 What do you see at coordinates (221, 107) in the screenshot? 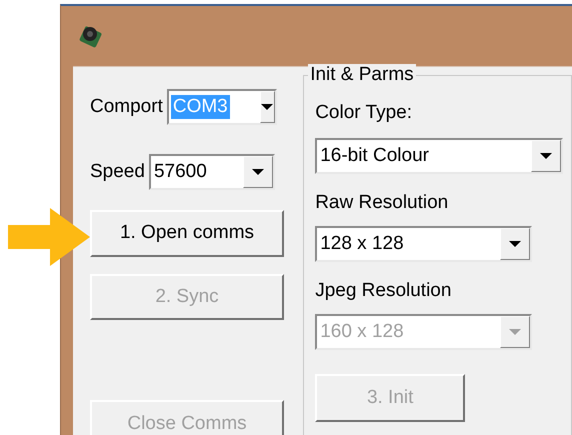
I see `comport-dropdown: COM3` at bounding box center [221, 107].